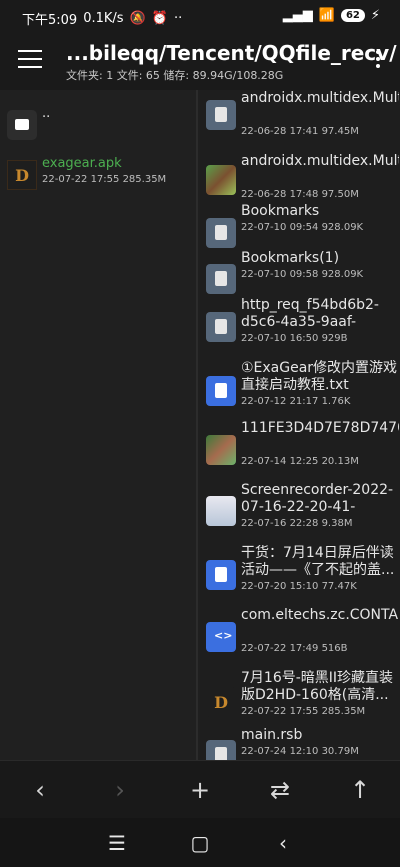 Image resolution: width=400 pixels, height=867 pixels. I want to click on wifi-icon: 📶, so click(326, 15).